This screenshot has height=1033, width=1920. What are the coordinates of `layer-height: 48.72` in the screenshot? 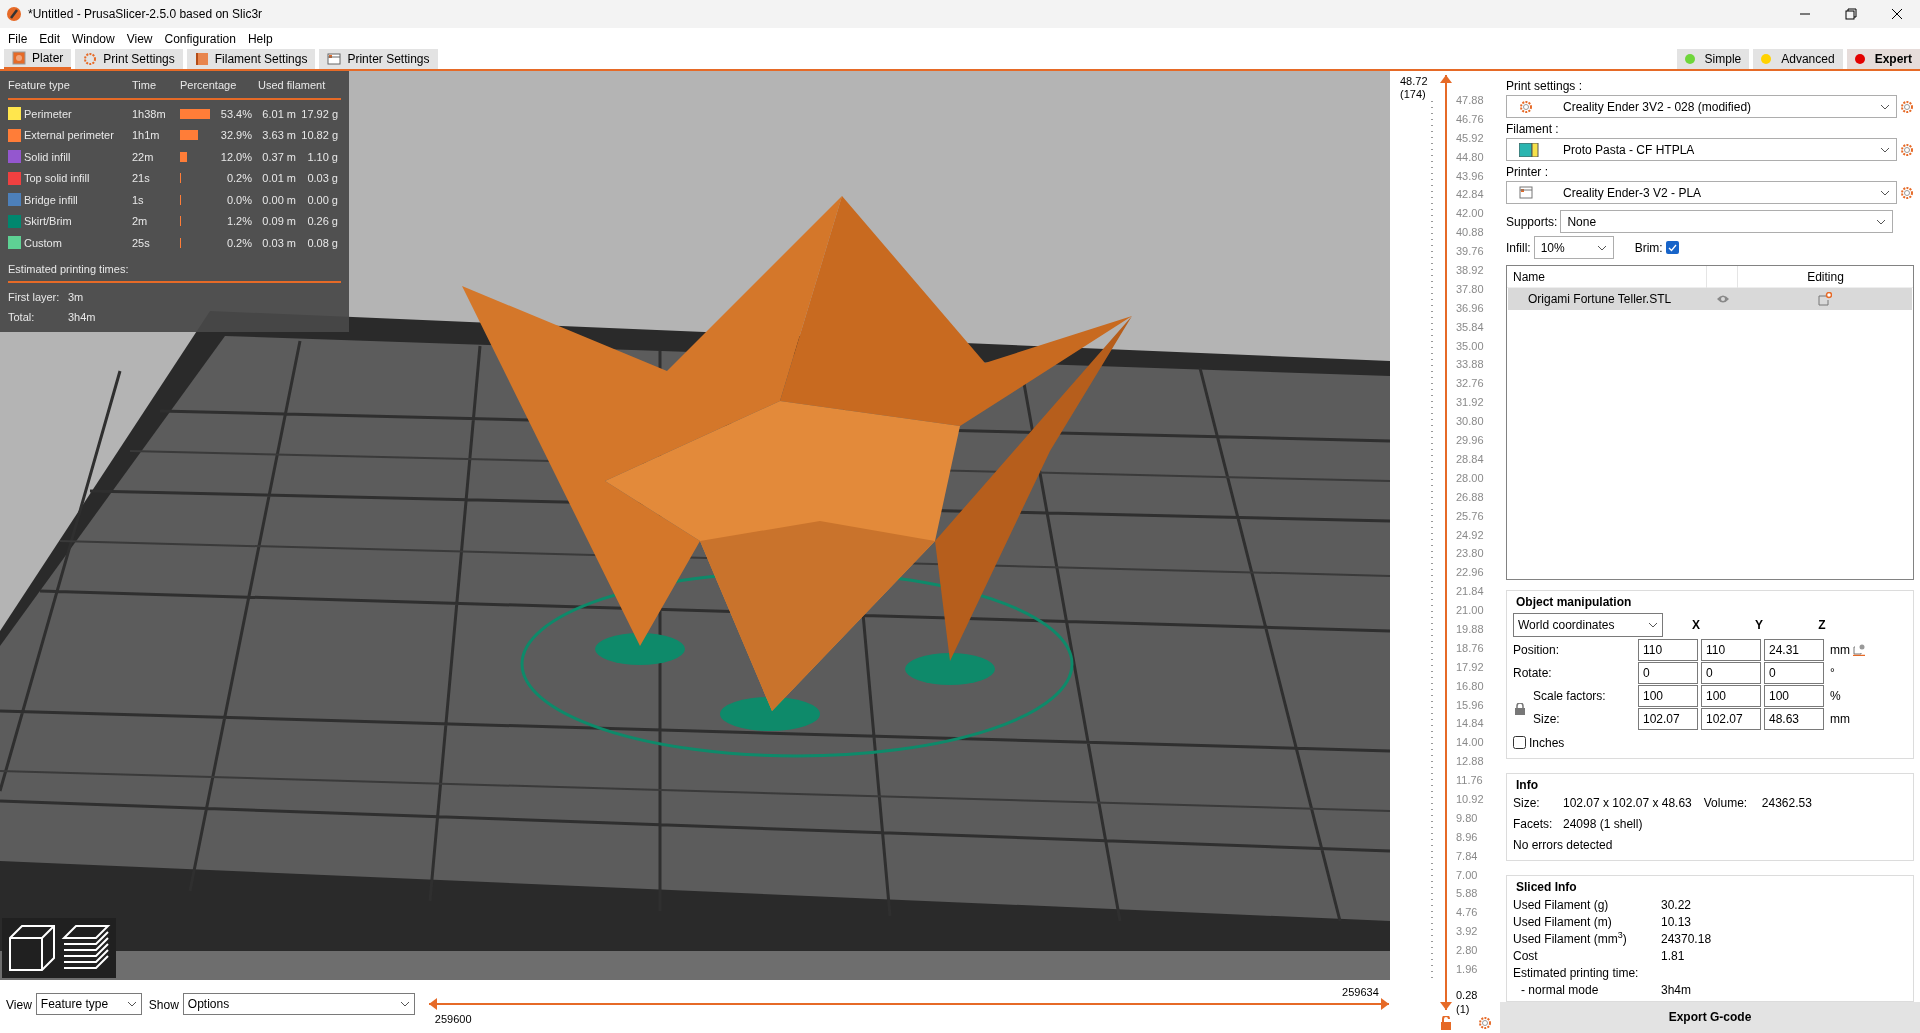 It's located at (1414, 81).